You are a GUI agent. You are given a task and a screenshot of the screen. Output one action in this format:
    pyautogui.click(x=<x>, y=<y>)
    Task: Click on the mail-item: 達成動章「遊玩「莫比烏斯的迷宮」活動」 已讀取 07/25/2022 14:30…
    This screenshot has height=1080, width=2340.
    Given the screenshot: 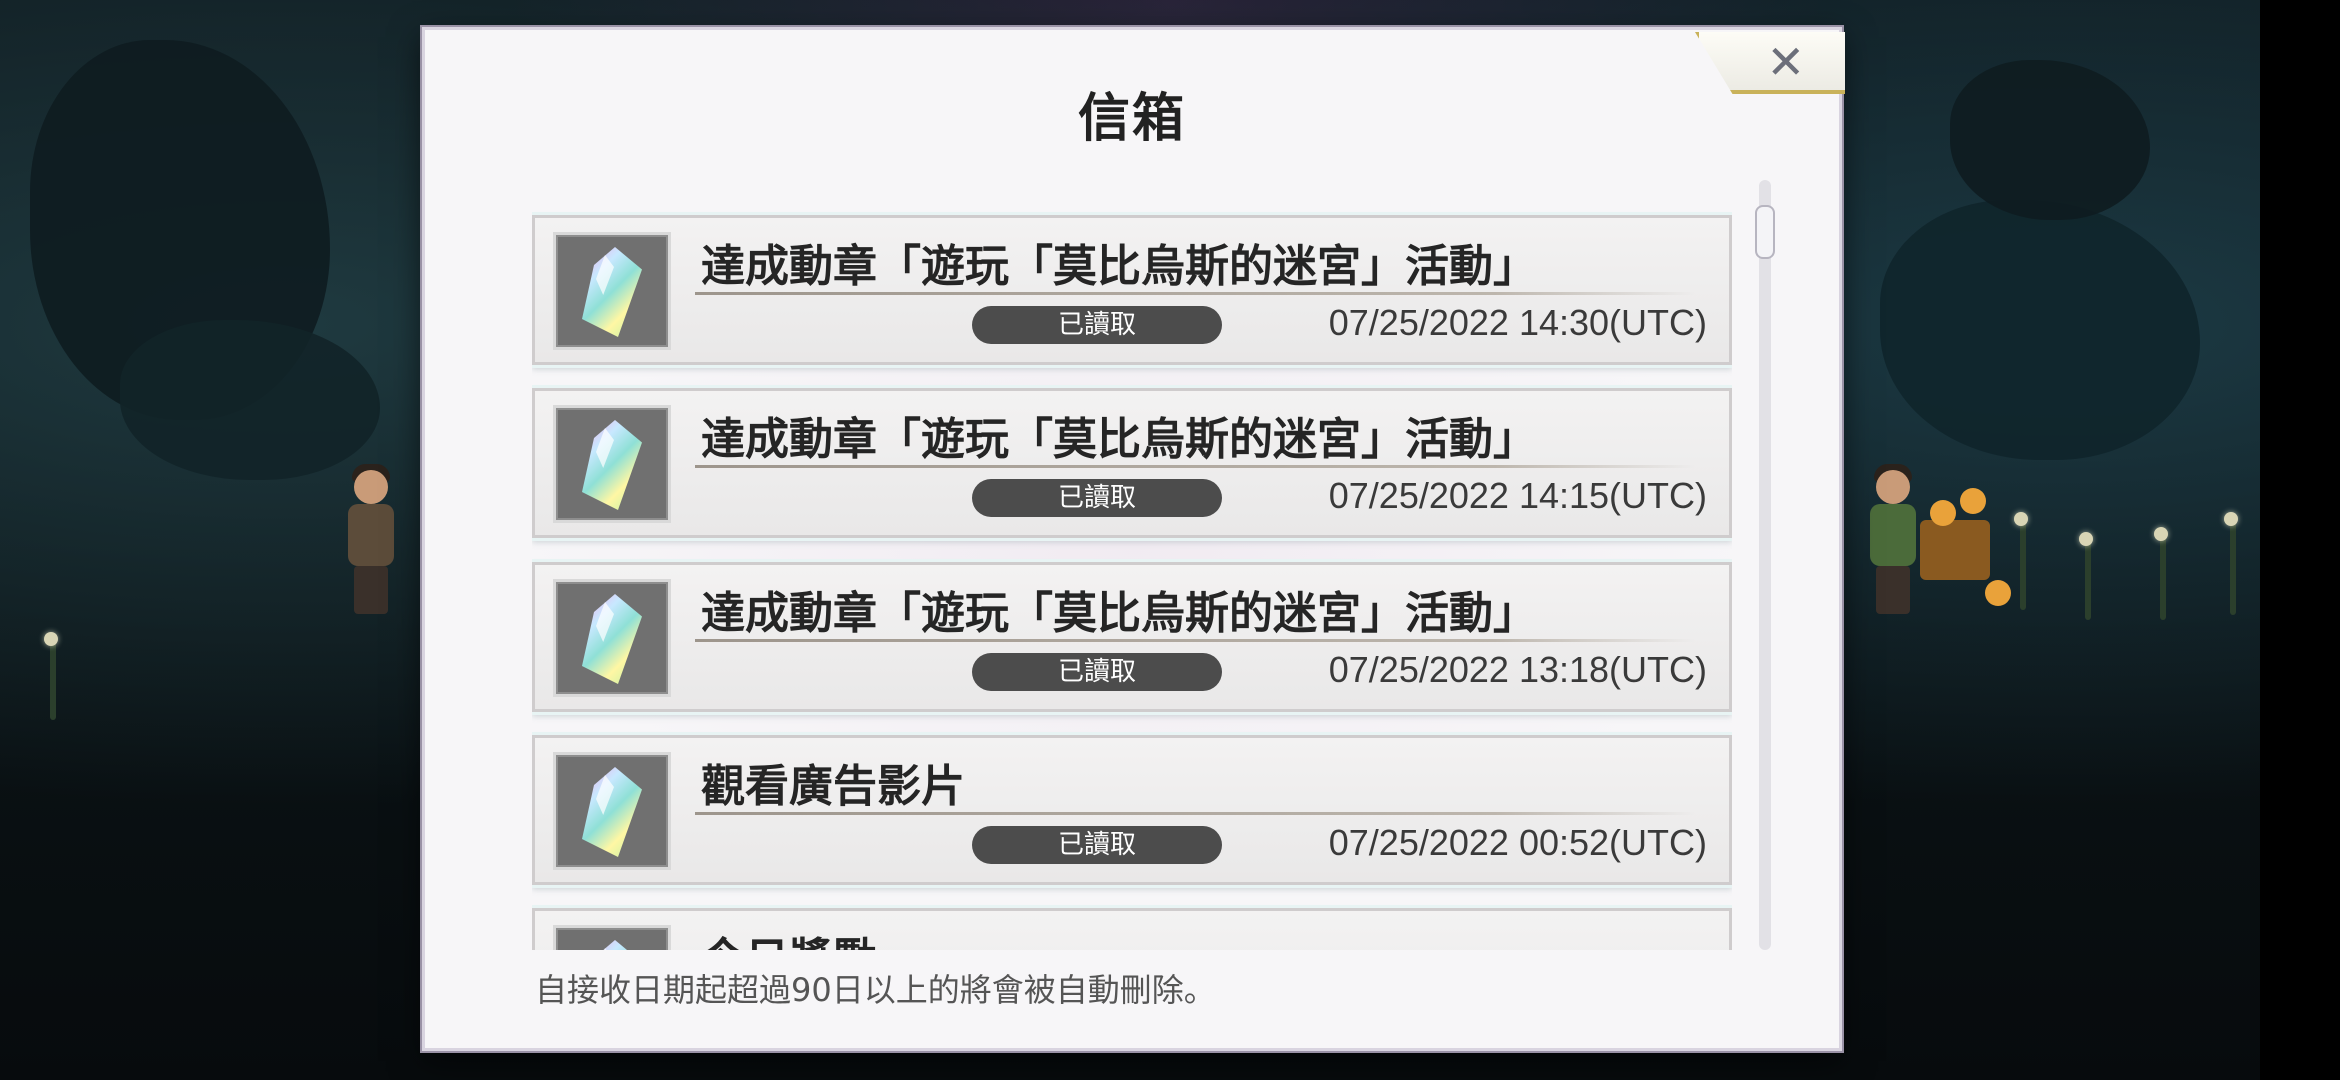 What is the action you would take?
    pyautogui.click(x=1132, y=290)
    